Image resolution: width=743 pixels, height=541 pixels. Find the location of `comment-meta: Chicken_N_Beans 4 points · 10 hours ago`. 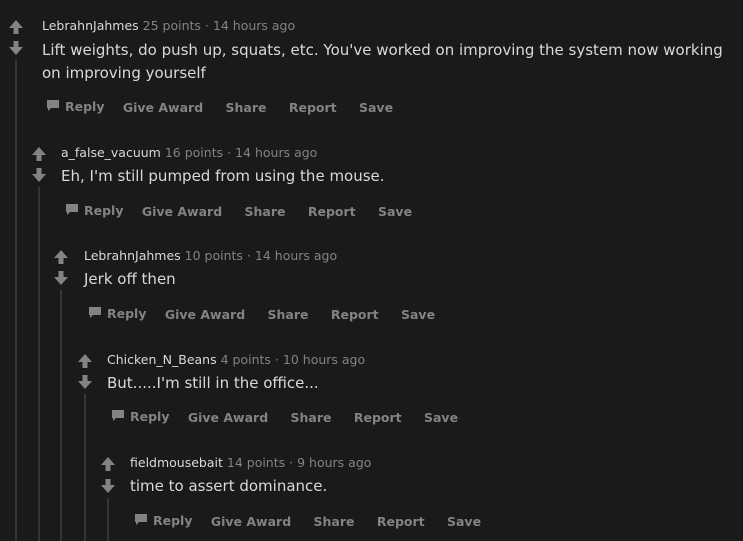

comment-meta: Chicken_N_Beans 4 points · 10 hours ago is located at coordinates (236, 360).